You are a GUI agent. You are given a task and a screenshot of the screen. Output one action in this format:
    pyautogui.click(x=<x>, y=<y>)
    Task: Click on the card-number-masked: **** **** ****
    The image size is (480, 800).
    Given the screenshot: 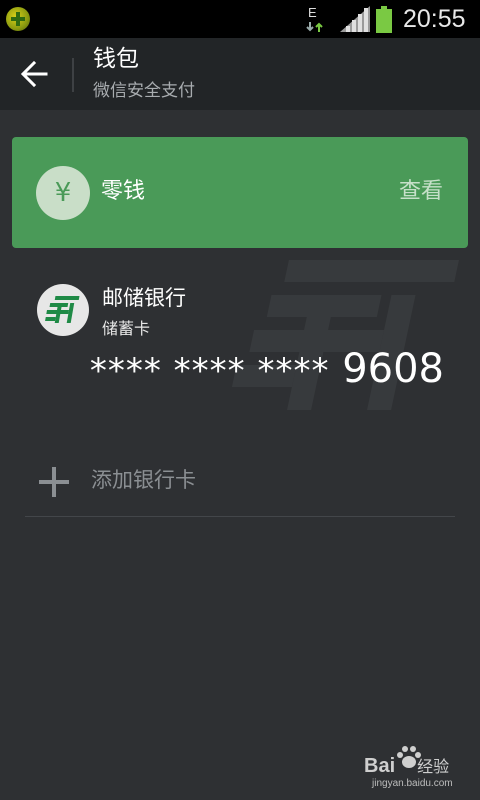 What is the action you would take?
    pyautogui.click(x=209, y=371)
    